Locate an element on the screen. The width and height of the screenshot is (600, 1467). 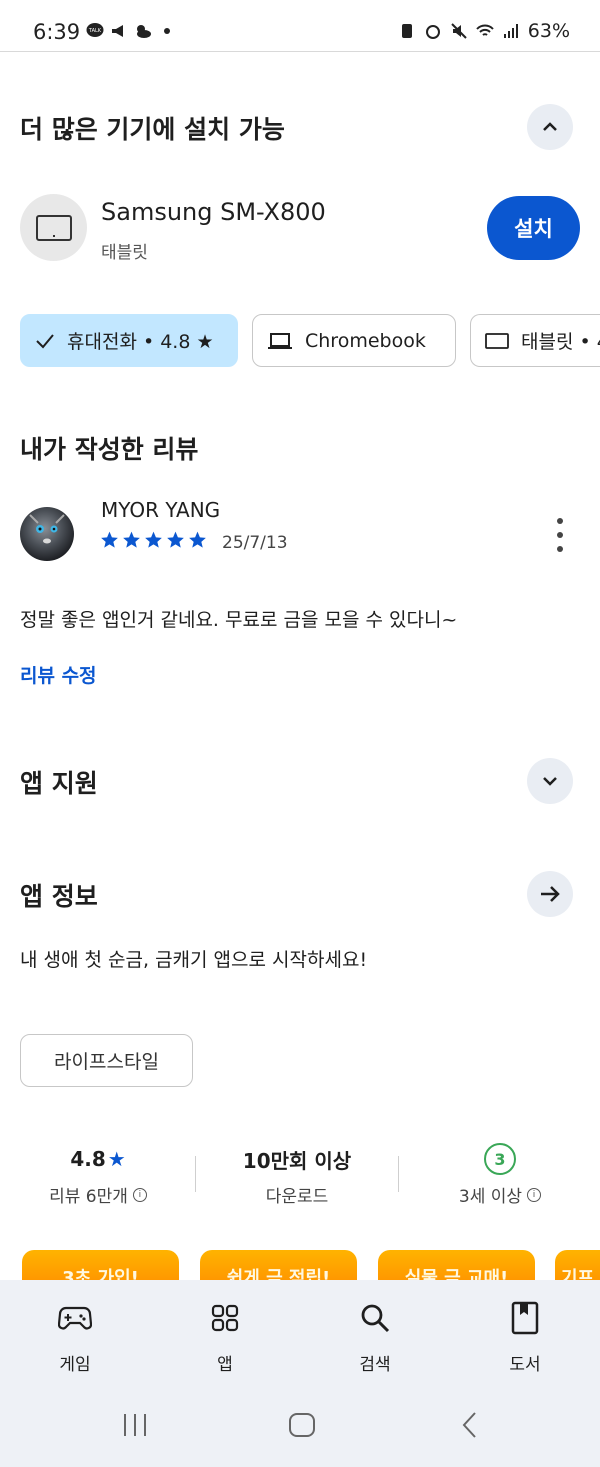
avatar is located at coordinates (47, 534).